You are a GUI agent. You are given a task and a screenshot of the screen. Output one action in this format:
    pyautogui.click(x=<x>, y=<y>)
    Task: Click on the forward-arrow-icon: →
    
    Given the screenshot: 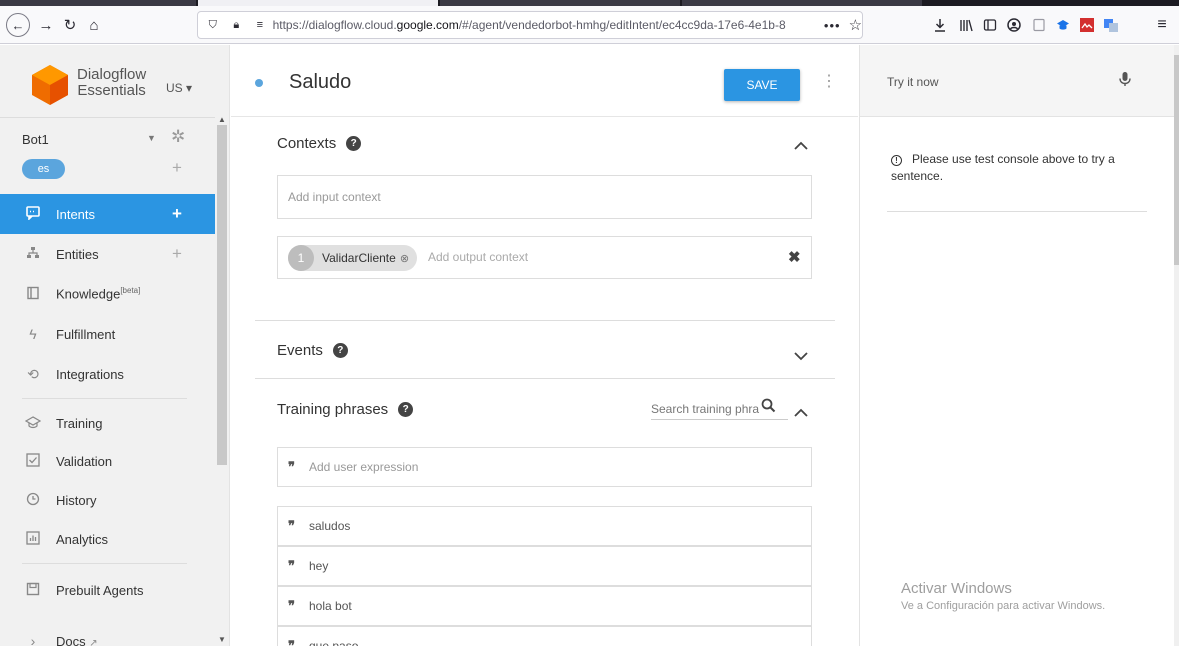 What is the action you would take?
    pyautogui.click(x=46, y=25)
    